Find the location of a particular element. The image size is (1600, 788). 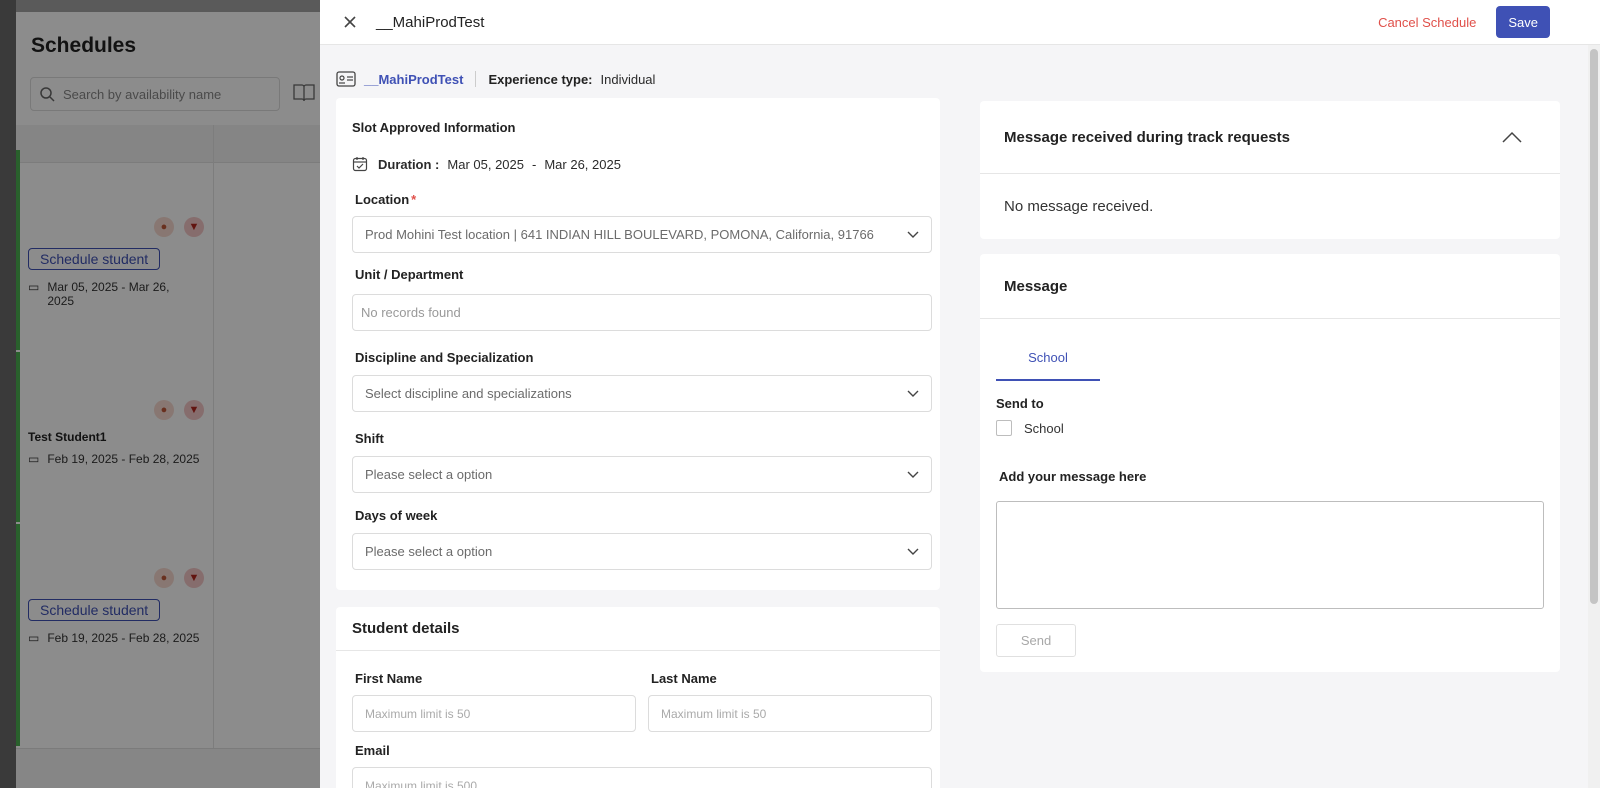

experience-type-value: Individual is located at coordinates (628, 79).